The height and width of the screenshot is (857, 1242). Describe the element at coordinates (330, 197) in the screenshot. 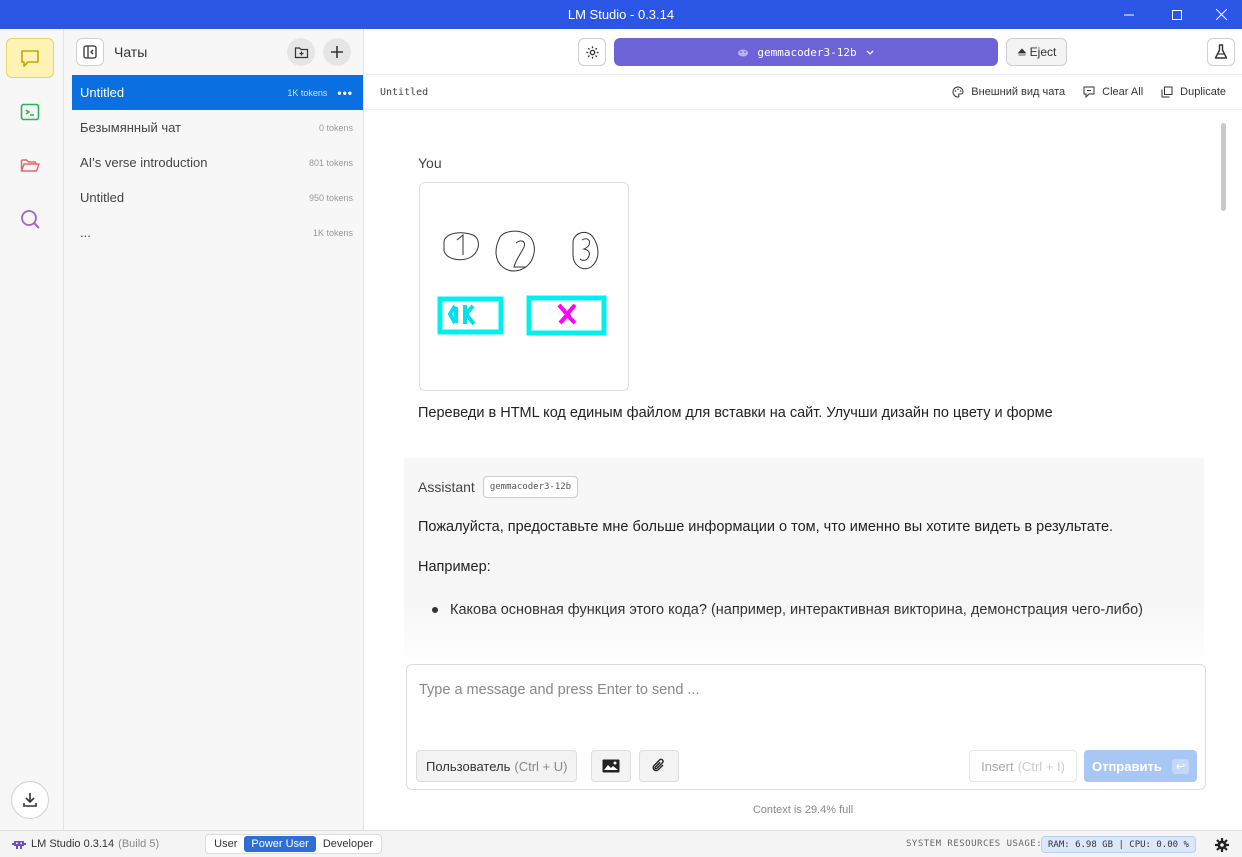

I see `chat-item-tokens: 950 tokens` at that location.